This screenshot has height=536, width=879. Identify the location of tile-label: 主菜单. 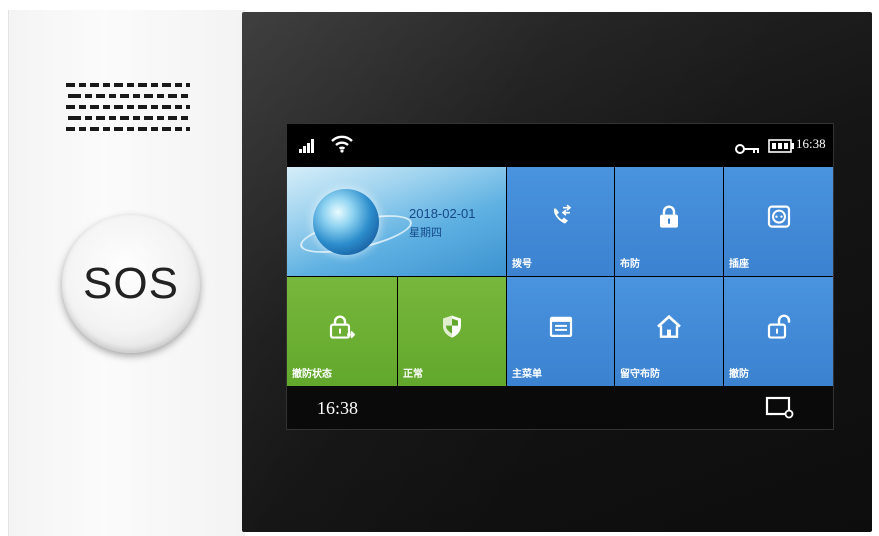
(527, 374).